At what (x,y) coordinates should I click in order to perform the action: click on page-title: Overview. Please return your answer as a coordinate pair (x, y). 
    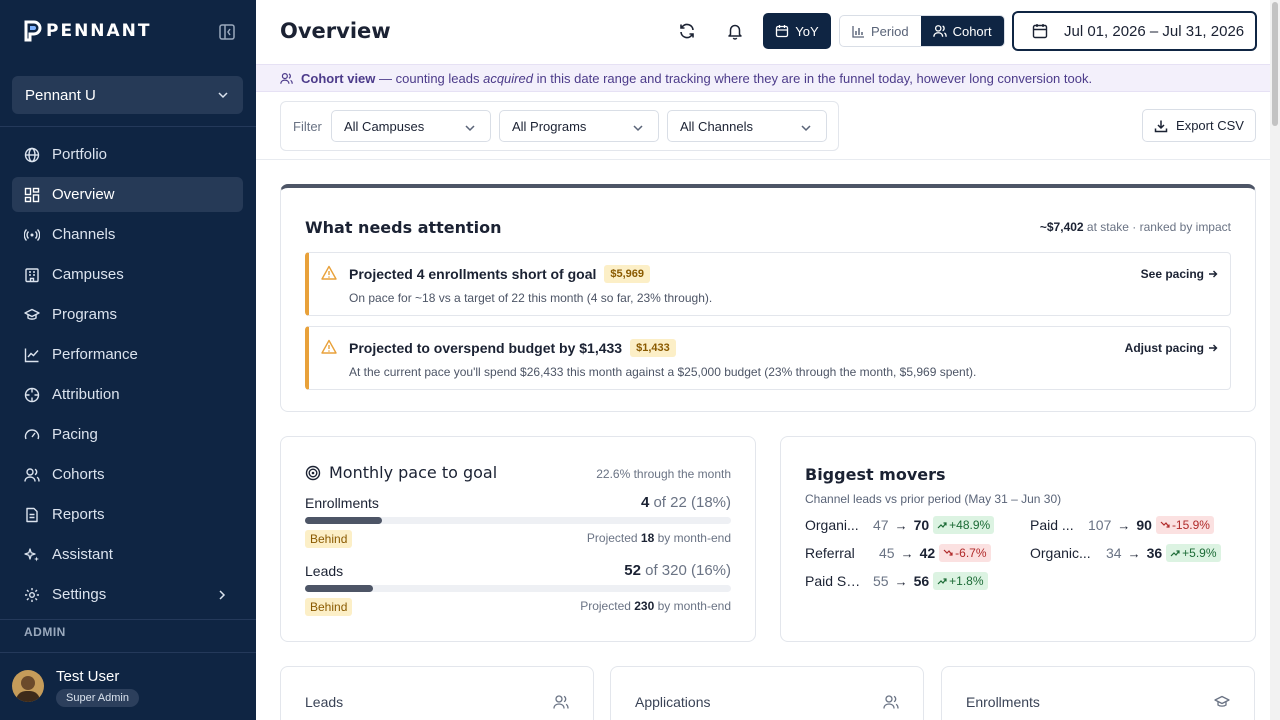
    Looking at the image, I should click on (335, 31).